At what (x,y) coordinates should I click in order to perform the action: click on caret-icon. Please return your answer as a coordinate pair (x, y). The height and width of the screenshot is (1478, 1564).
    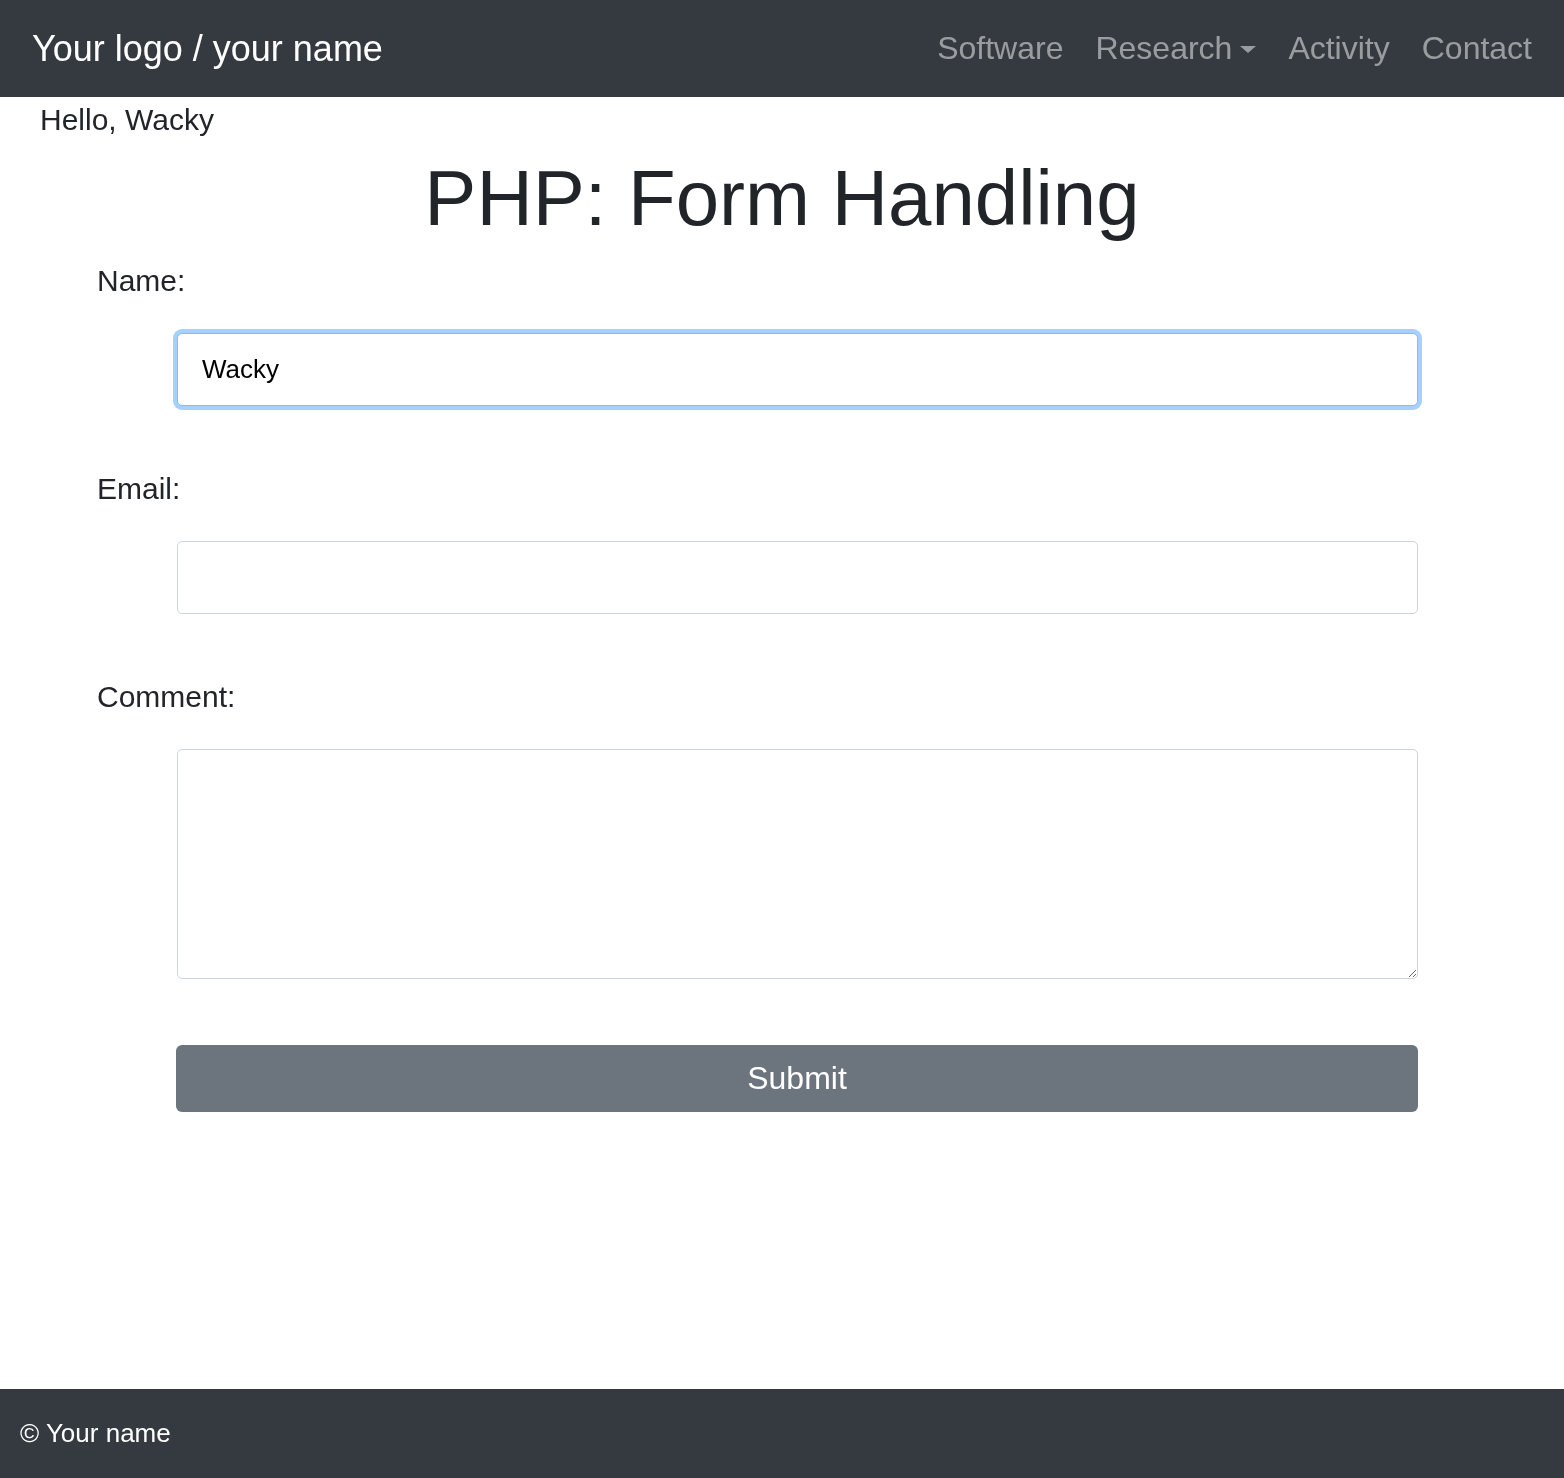
    Looking at the image, I should click on (1248, 48).